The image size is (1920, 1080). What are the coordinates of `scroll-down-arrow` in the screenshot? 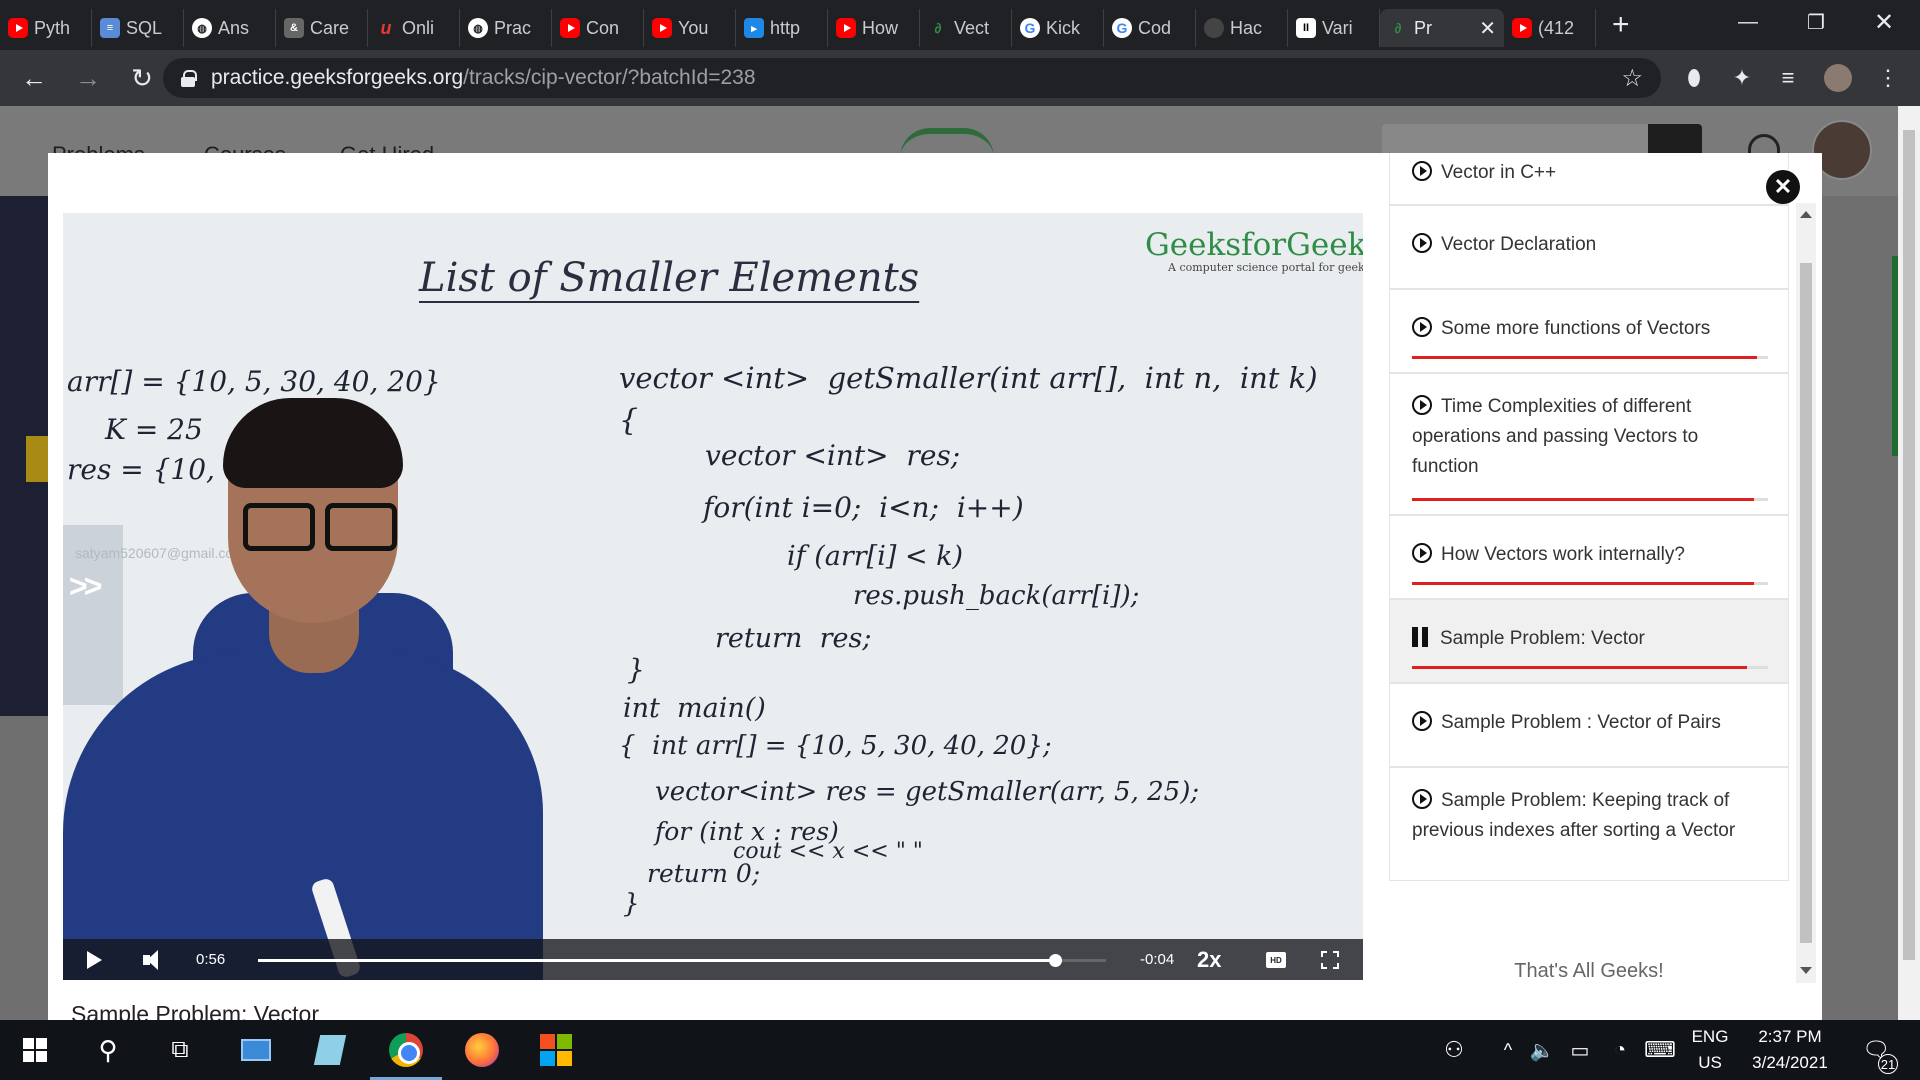 It's located at (1806, 970).